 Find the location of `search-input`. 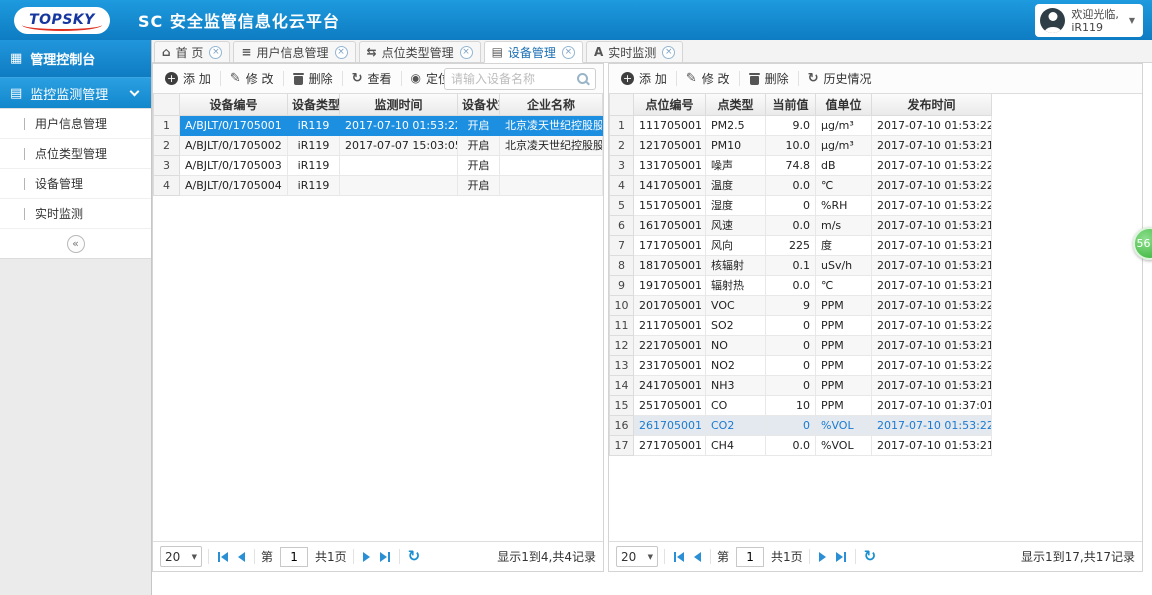

search-input is located at coordinates (510, 79).